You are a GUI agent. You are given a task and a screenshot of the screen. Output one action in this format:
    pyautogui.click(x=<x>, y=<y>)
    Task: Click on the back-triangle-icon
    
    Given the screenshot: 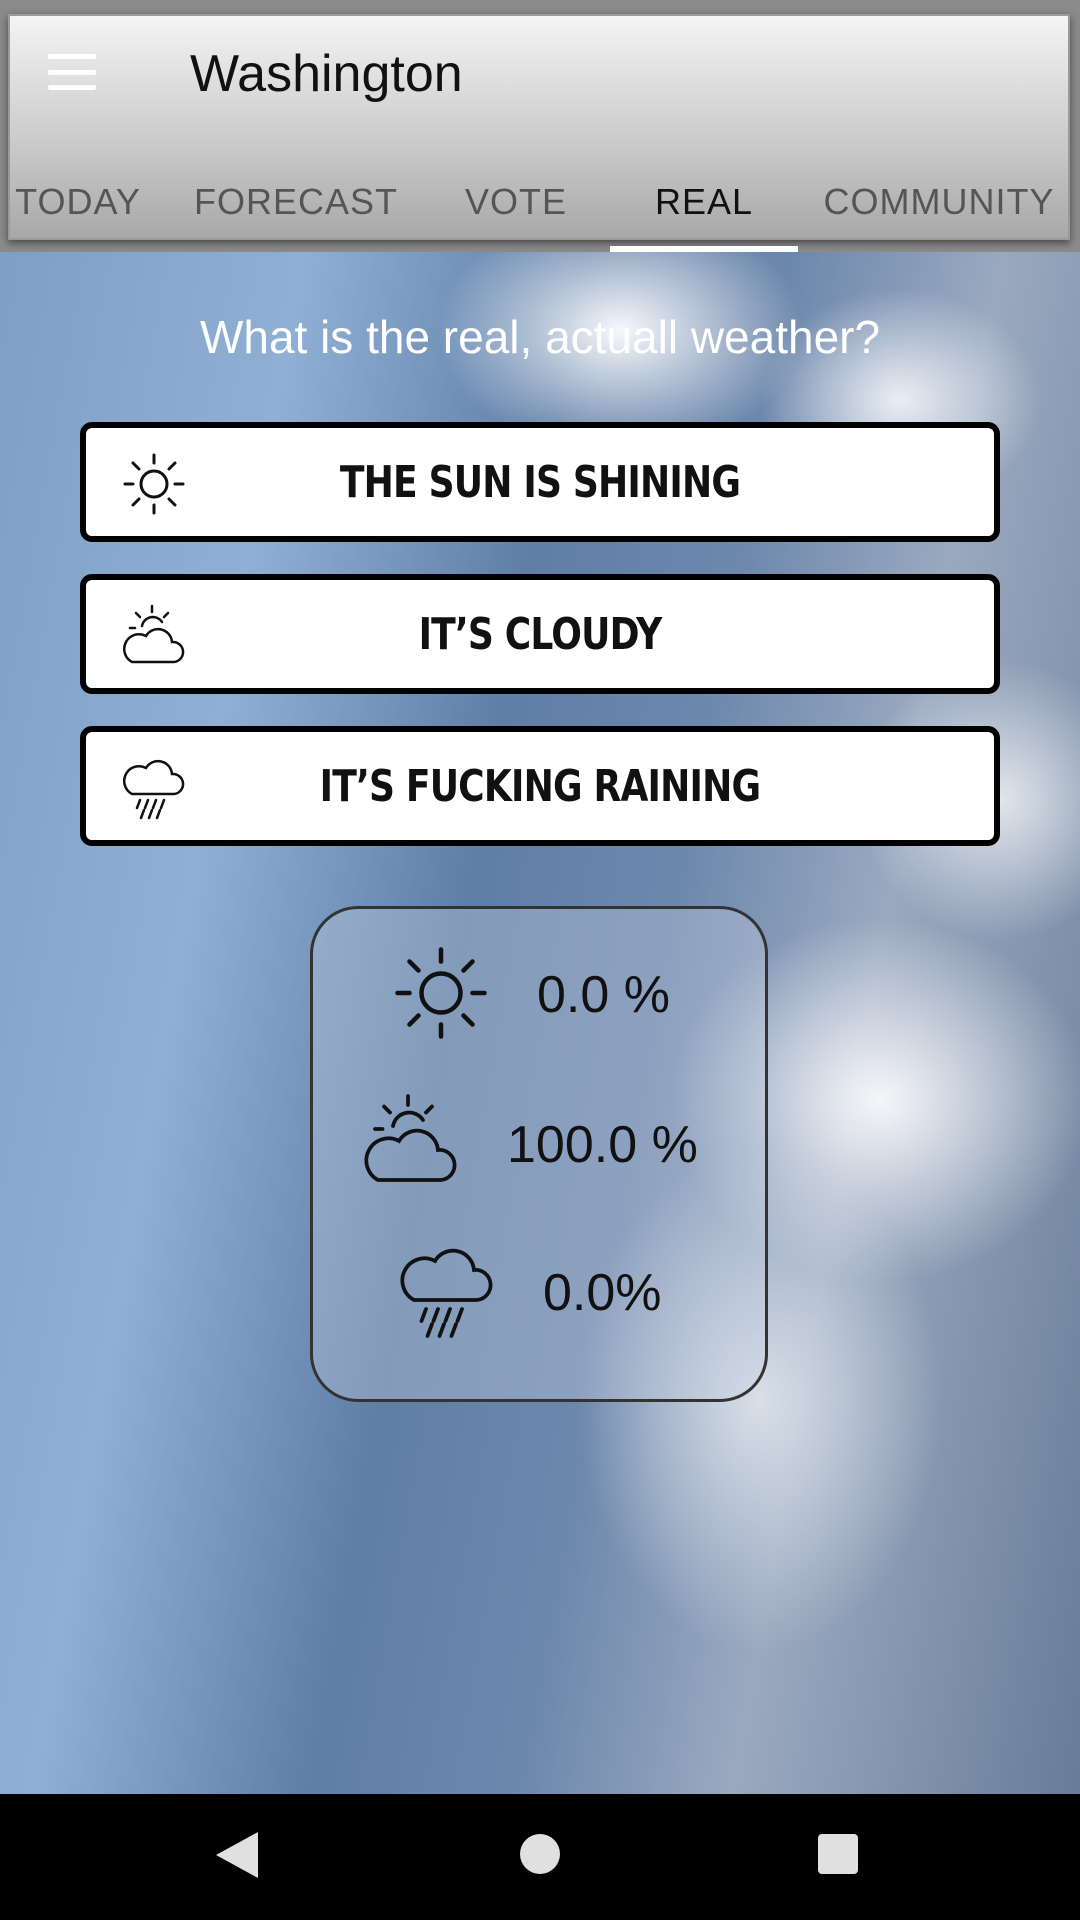 What is the action you would take?
    pyautogui.click(x=237, y=1855)
    